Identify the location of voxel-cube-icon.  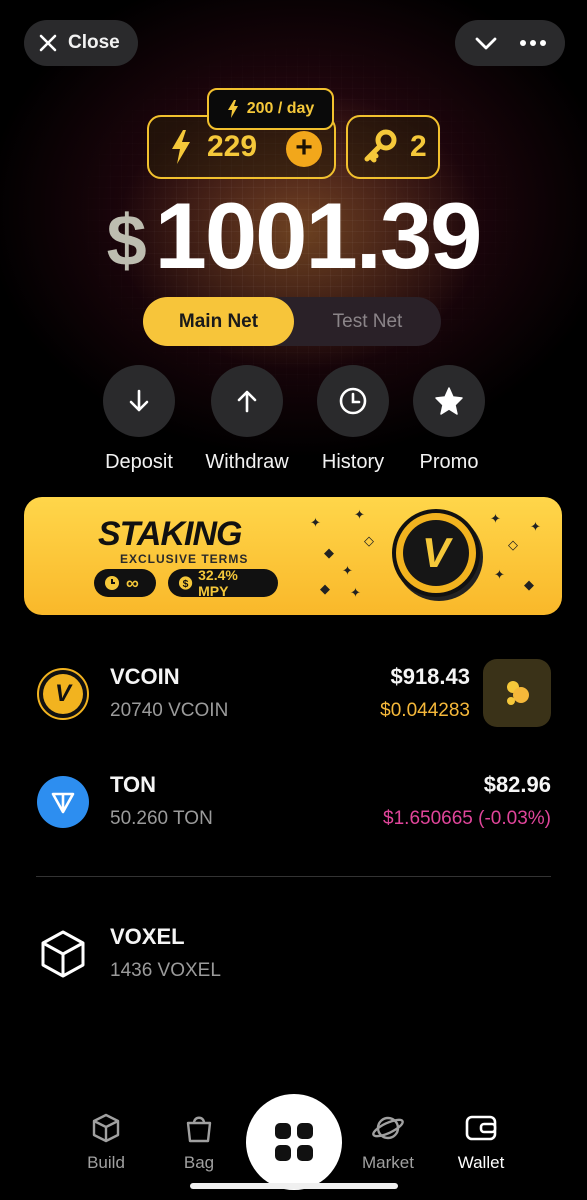
(63, 954).